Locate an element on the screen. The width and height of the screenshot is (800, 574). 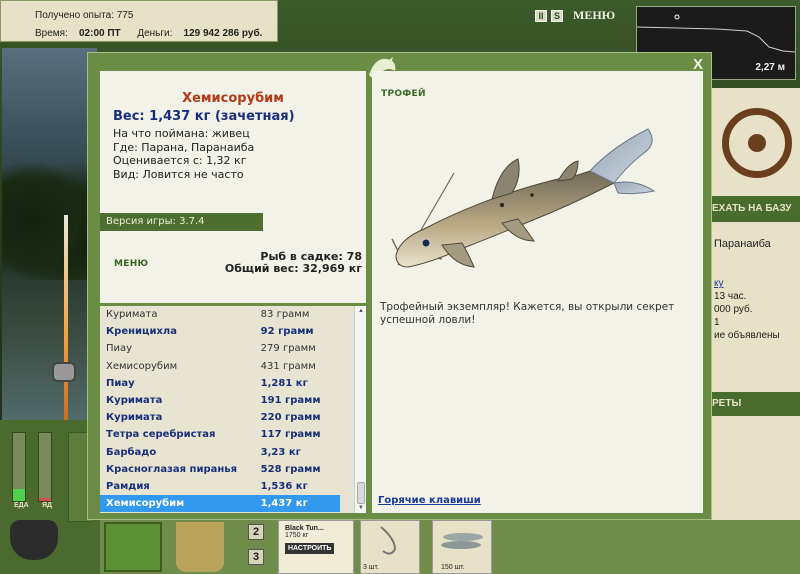
list-item: Пиау 279 грамм is located at coordinates (220, 348).